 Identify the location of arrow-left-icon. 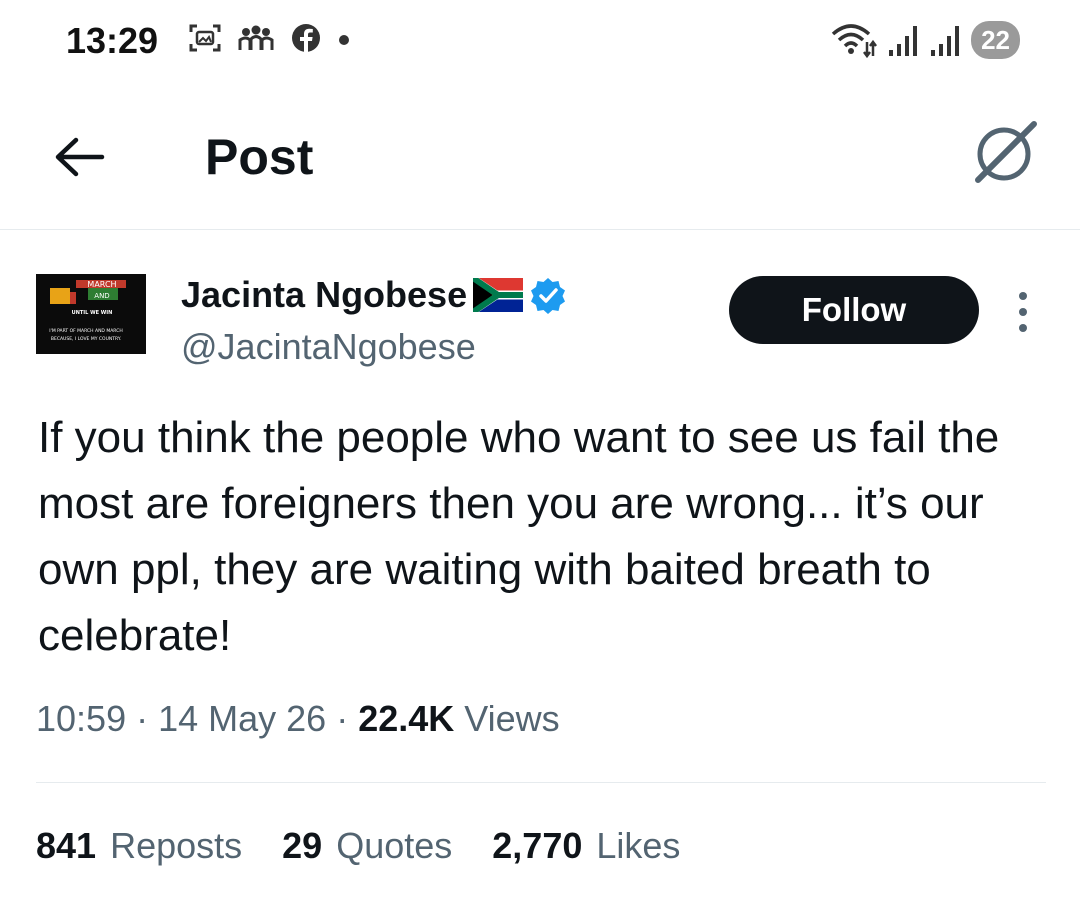
(80, 157).